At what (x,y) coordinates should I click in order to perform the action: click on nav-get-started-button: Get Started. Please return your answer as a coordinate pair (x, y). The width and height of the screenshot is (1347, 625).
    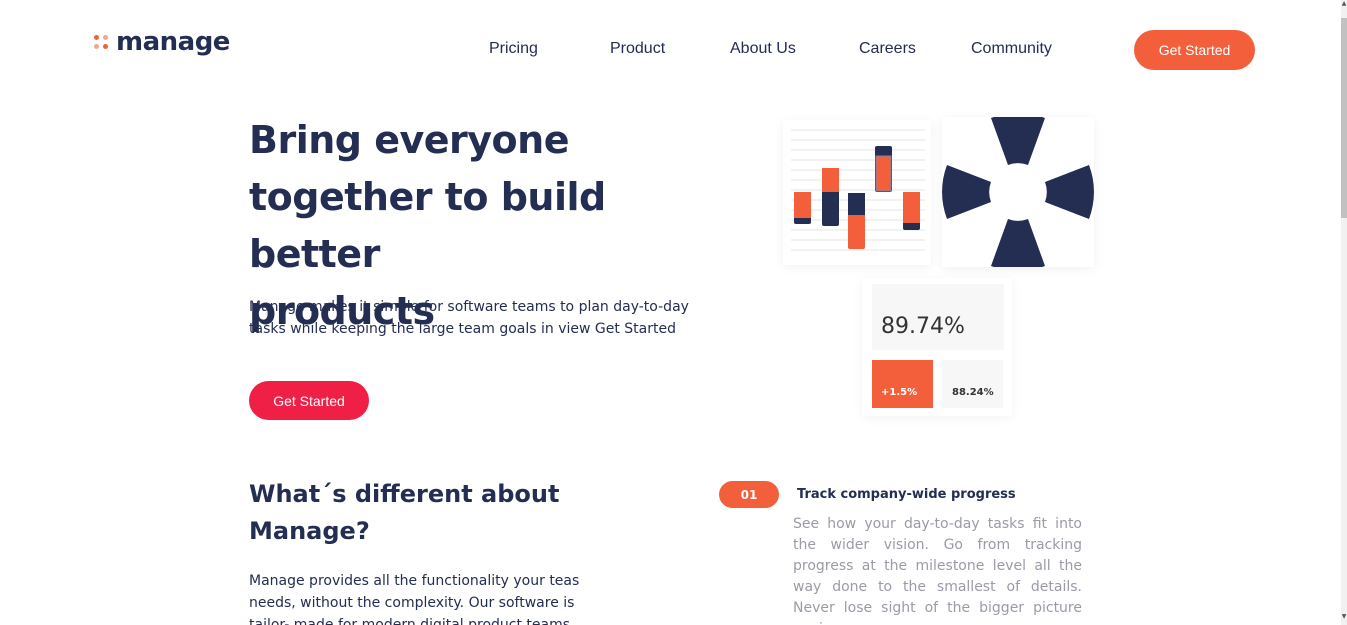
    Looking at the image, I should click on (1194, 50).